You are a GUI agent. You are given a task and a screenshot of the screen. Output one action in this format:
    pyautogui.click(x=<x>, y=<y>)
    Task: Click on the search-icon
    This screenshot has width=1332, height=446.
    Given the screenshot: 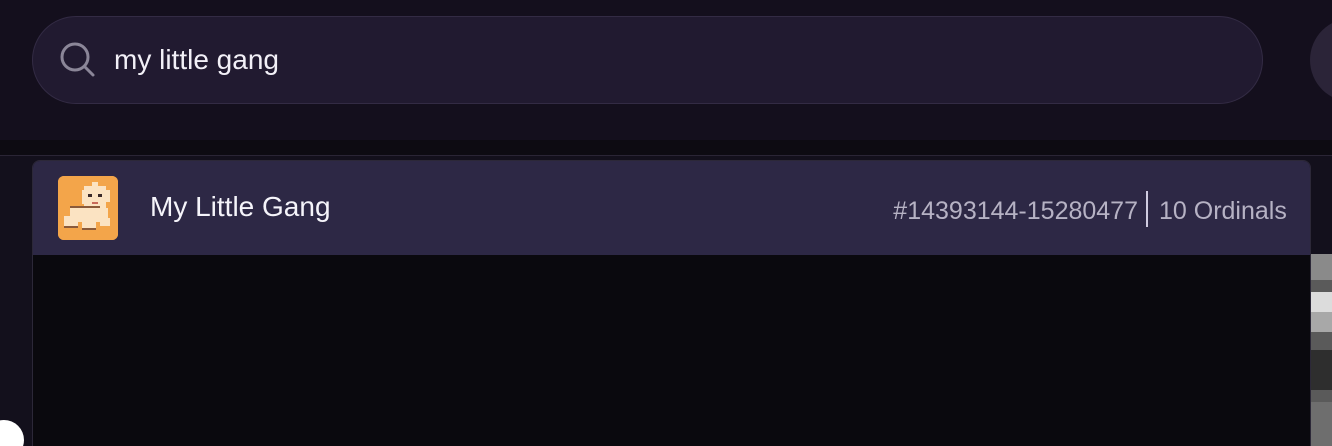 What is the action you would take?
    pyautogui.click(x=77, y=59)
    